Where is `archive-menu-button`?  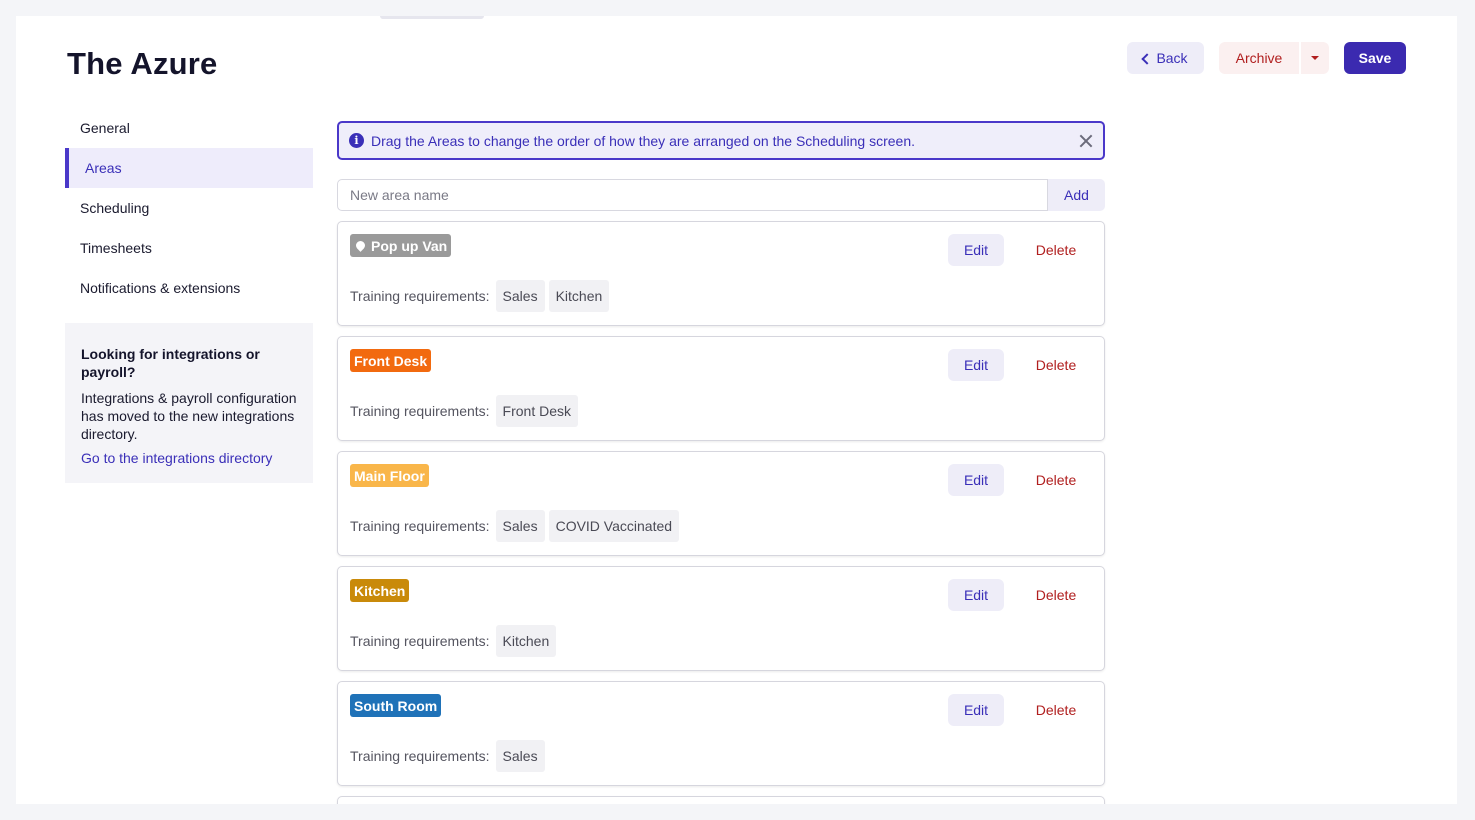 archive-menu-button is located at coordinates (1315, 58).